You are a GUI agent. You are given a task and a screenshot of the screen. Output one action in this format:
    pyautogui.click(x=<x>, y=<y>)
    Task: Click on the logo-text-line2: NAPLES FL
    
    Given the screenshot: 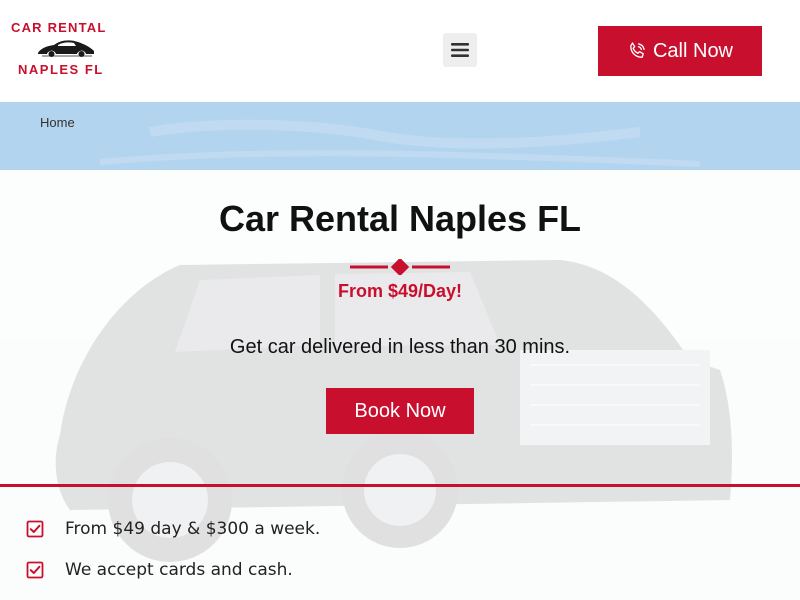 What is the action you would take?
    pyautogui.click(x=61, y=69)
    